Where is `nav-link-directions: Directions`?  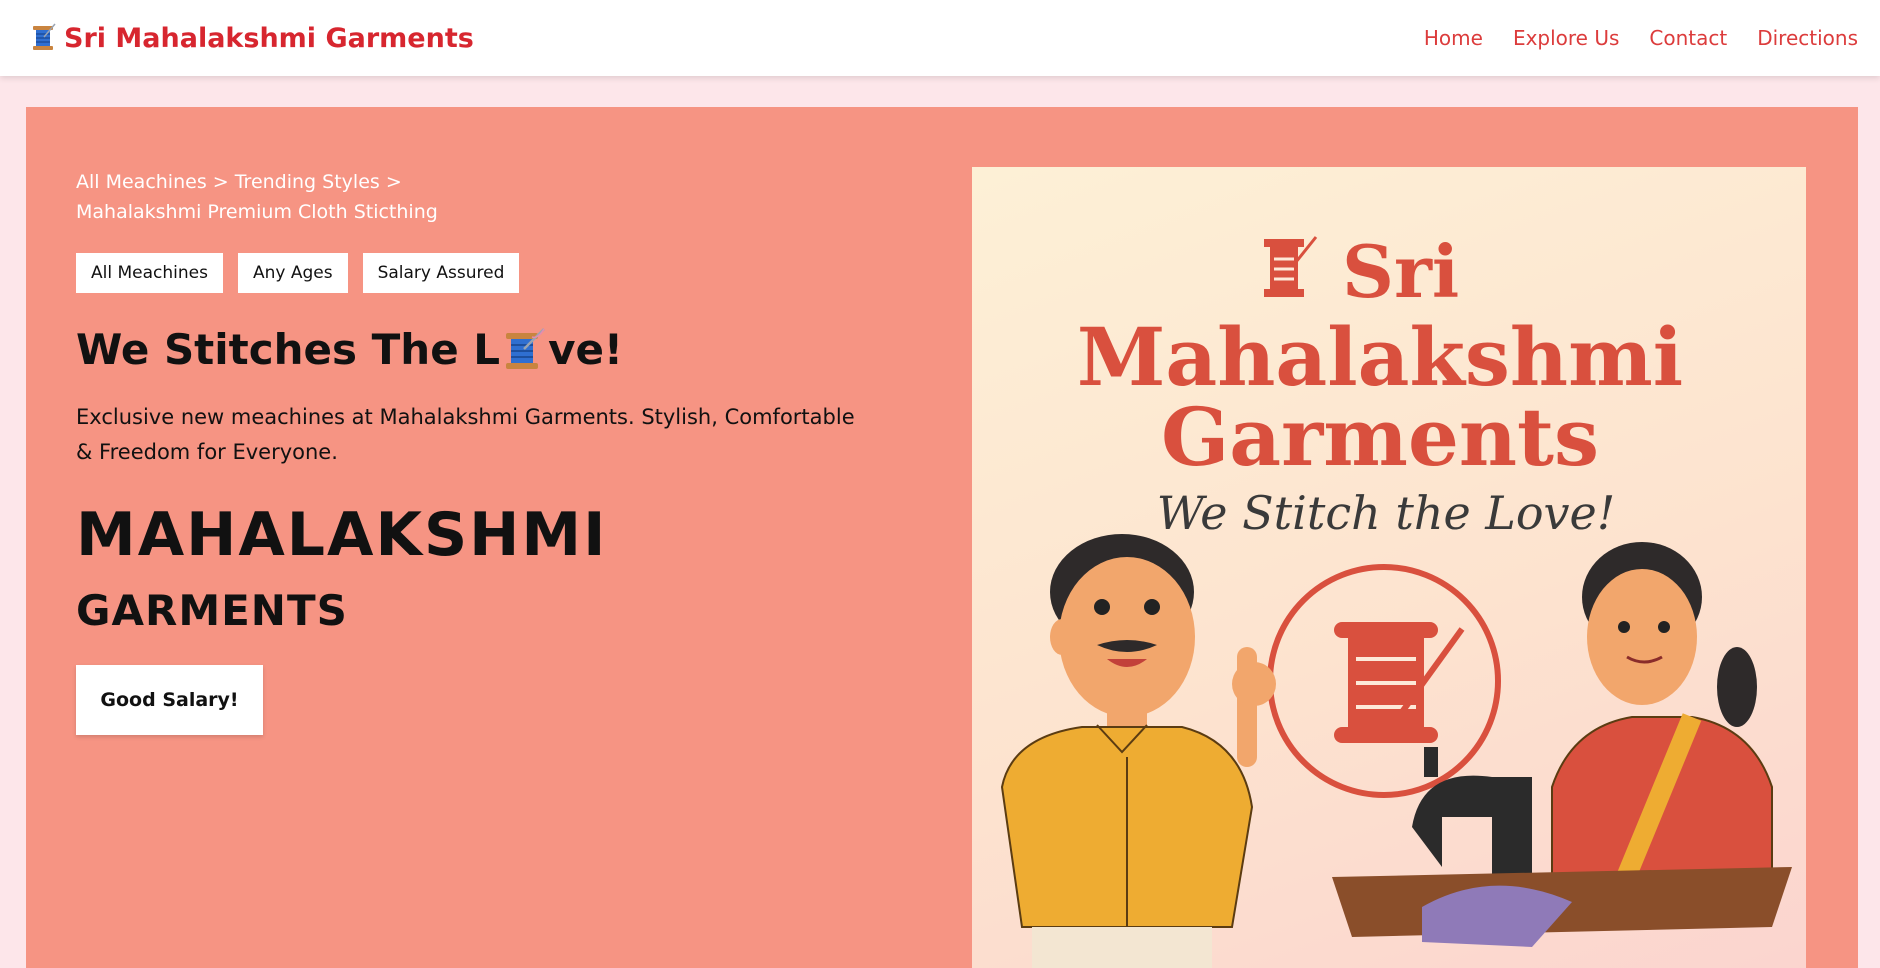
nav-link-directions: Directions is located at coordinates (1807, 38).